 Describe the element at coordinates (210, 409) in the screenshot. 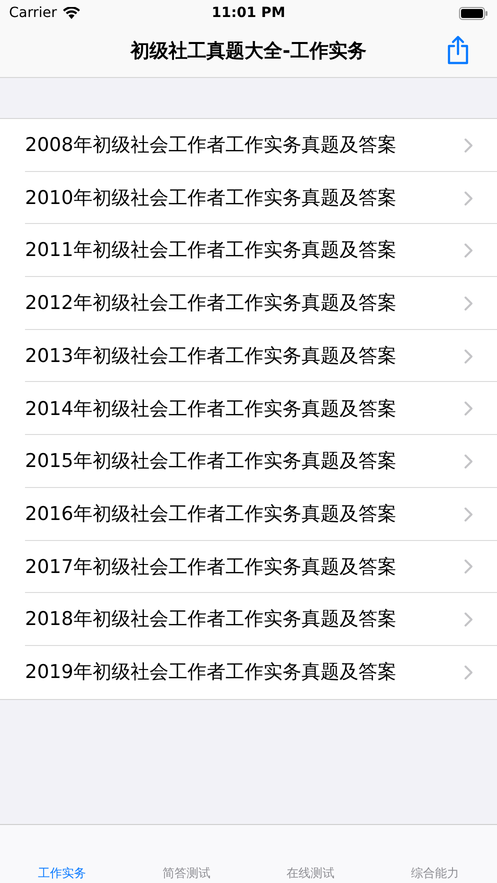

I see `row-title: 2014年初级社会工作者工作实务真题及答案` at that location.